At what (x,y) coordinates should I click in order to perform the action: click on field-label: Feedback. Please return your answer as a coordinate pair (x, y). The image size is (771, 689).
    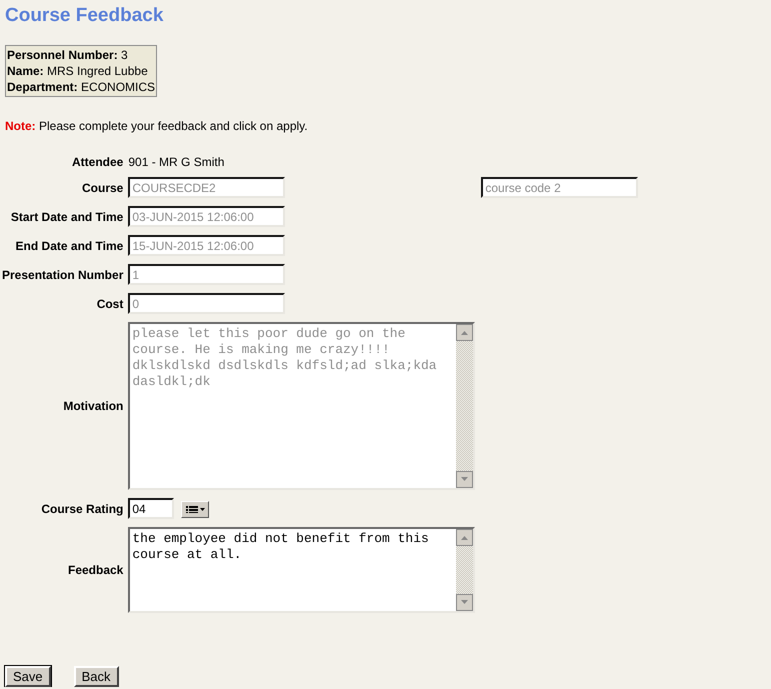
    Looking at the image, I should click on (96, 570).